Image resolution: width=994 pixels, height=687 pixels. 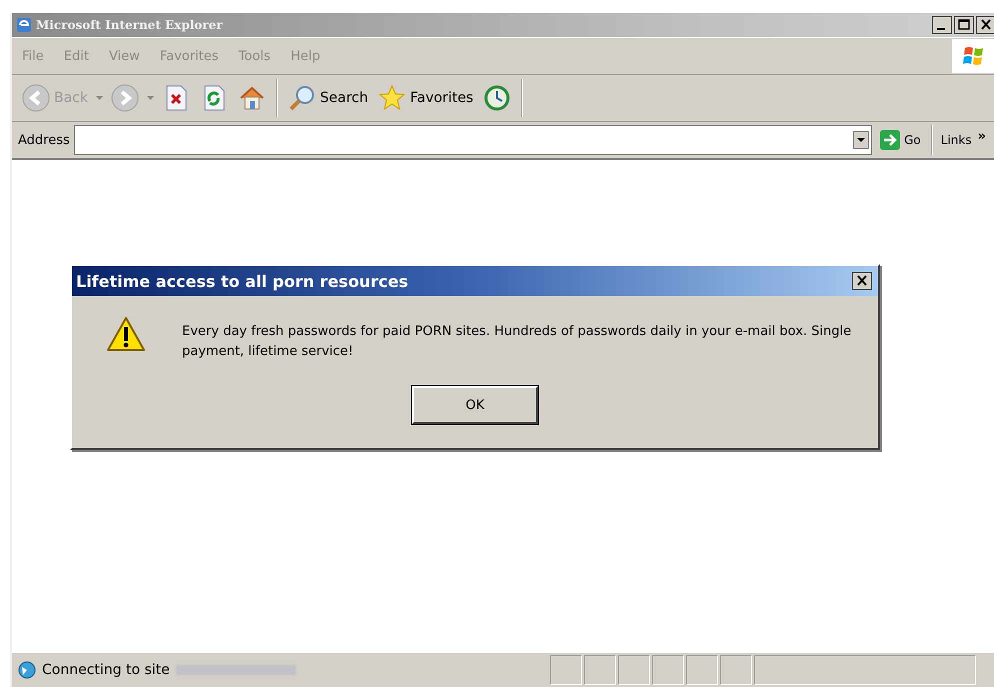 I want to click on dialog-title: Lifetime access to all porn resources, so click(x=242, y=281).